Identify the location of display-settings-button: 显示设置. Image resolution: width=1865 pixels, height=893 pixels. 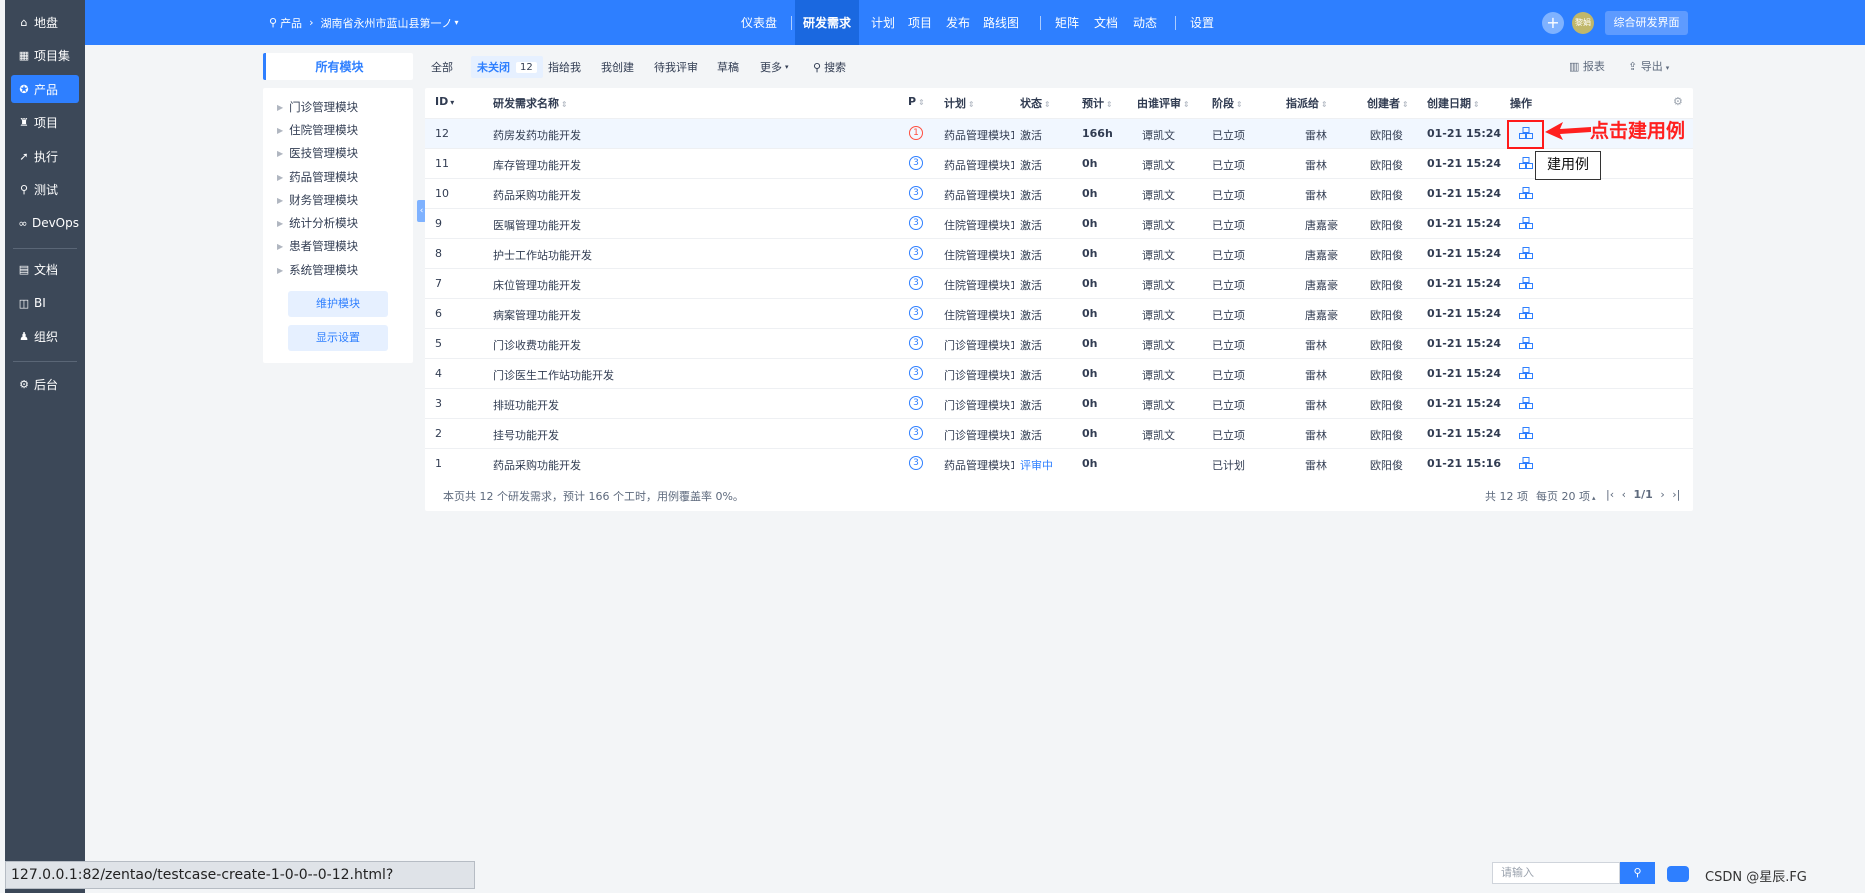
(338, 338).